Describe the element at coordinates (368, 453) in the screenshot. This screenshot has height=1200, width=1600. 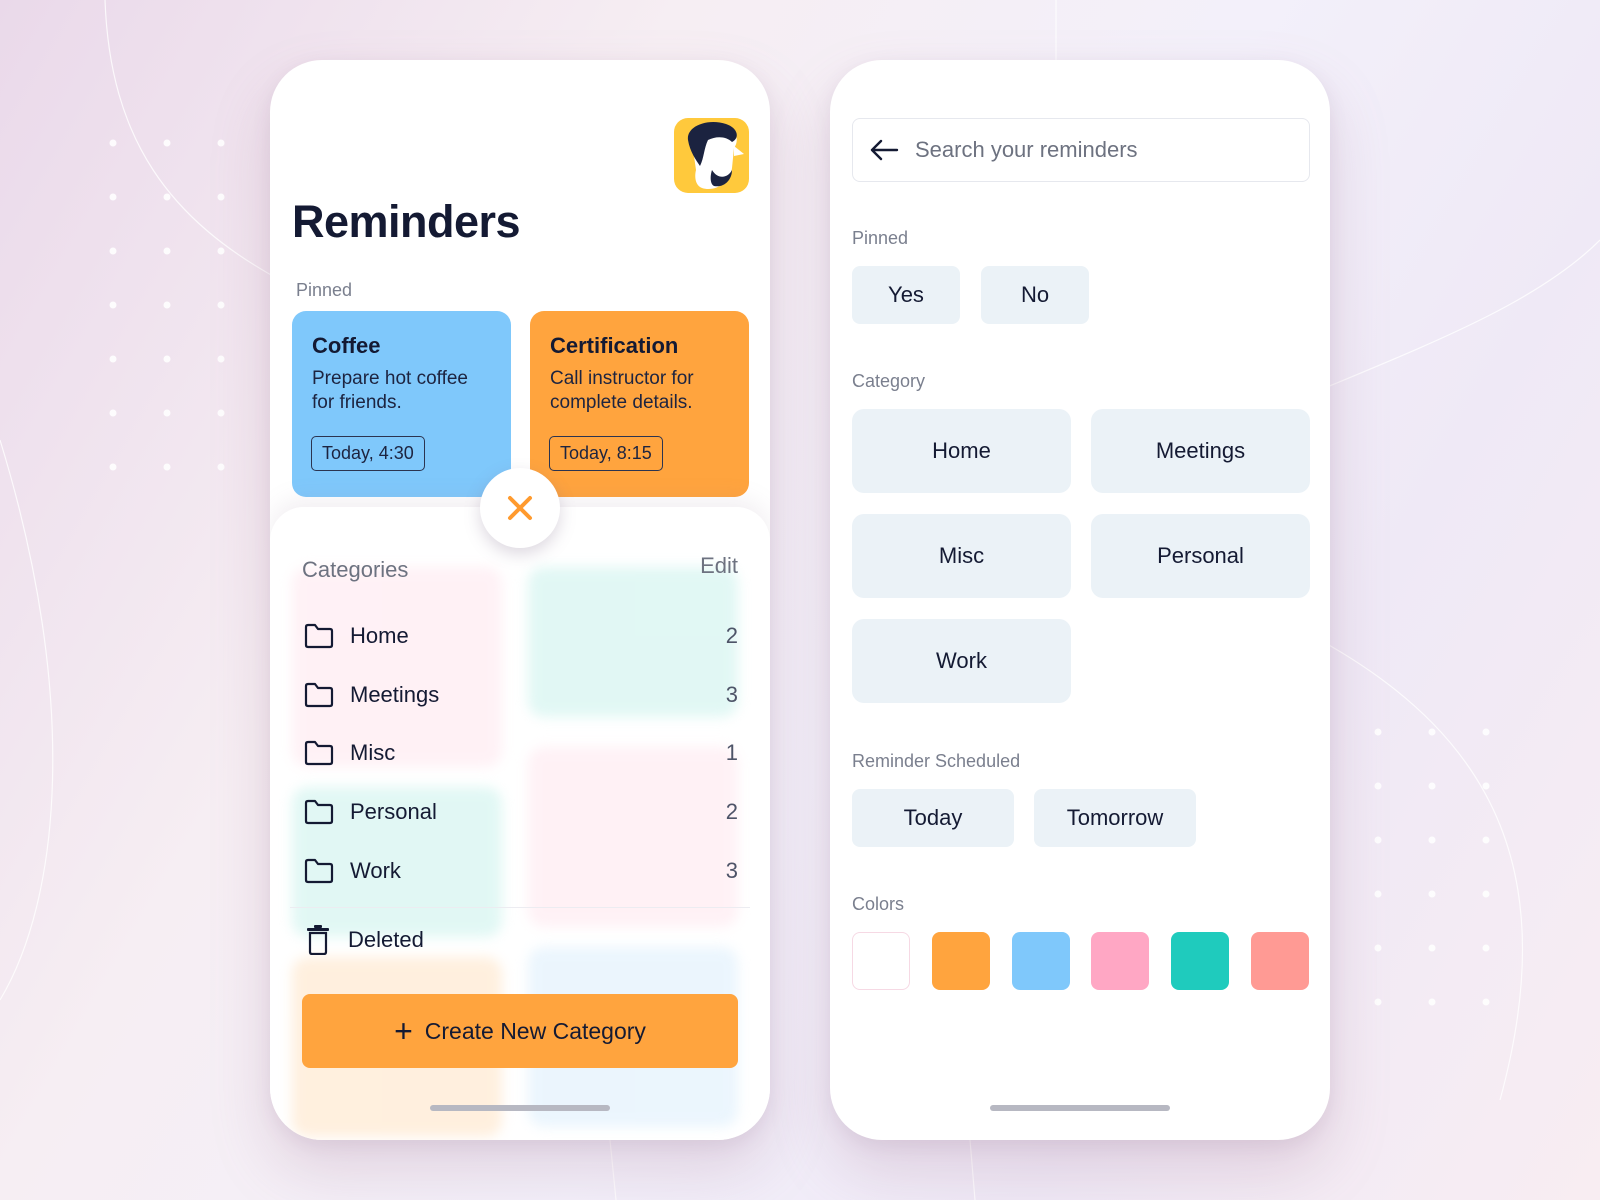
I see `card-time-badge: Today, 4:30` at that location.